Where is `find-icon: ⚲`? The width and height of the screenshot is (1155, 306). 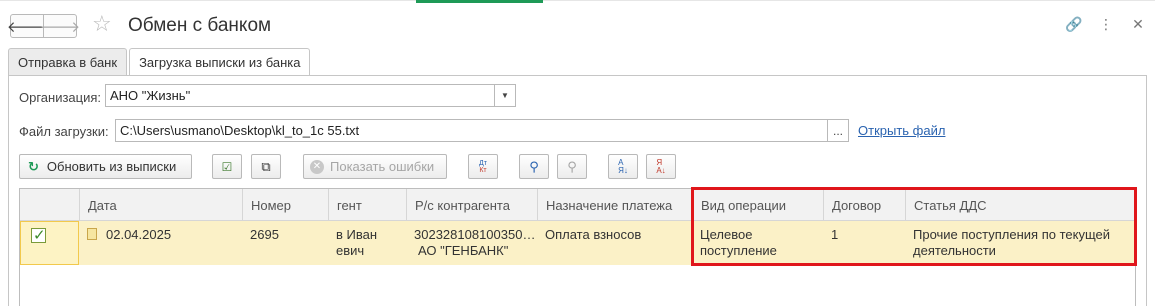
find-icon: ⚲ is located at coordinates (534, 166).